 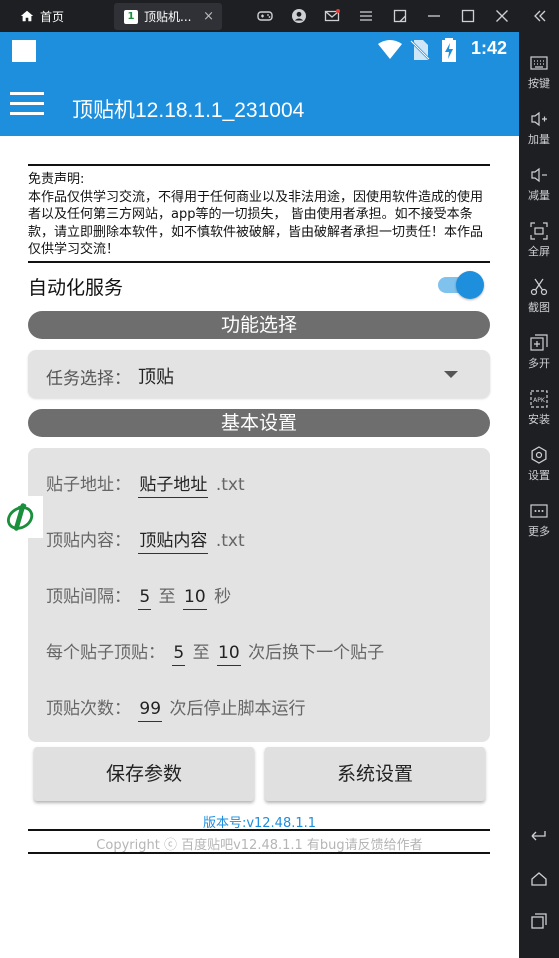 What do you see at coordinates (539, 175) in the screenshot?
I see `volume-down-icon` at bounding box center [539, 175].